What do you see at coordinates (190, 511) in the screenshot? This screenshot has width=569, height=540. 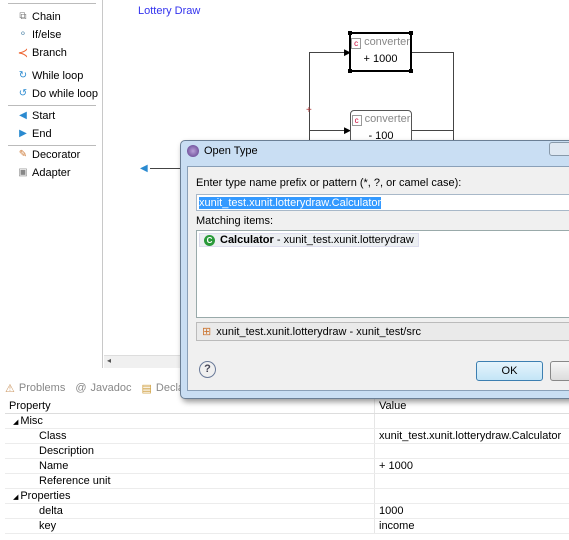 I see `property-name: delta` at bounding box center [190, 511].